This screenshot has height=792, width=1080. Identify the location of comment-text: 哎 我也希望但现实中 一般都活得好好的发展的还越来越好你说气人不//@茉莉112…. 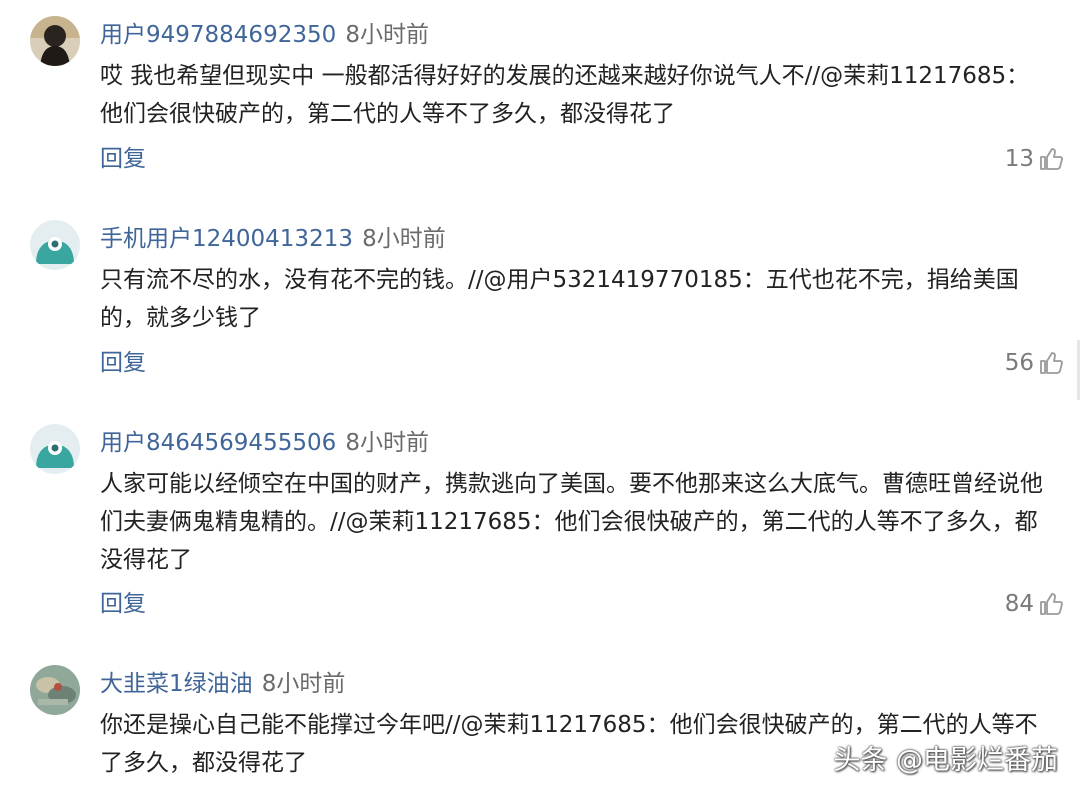
(565, 95).